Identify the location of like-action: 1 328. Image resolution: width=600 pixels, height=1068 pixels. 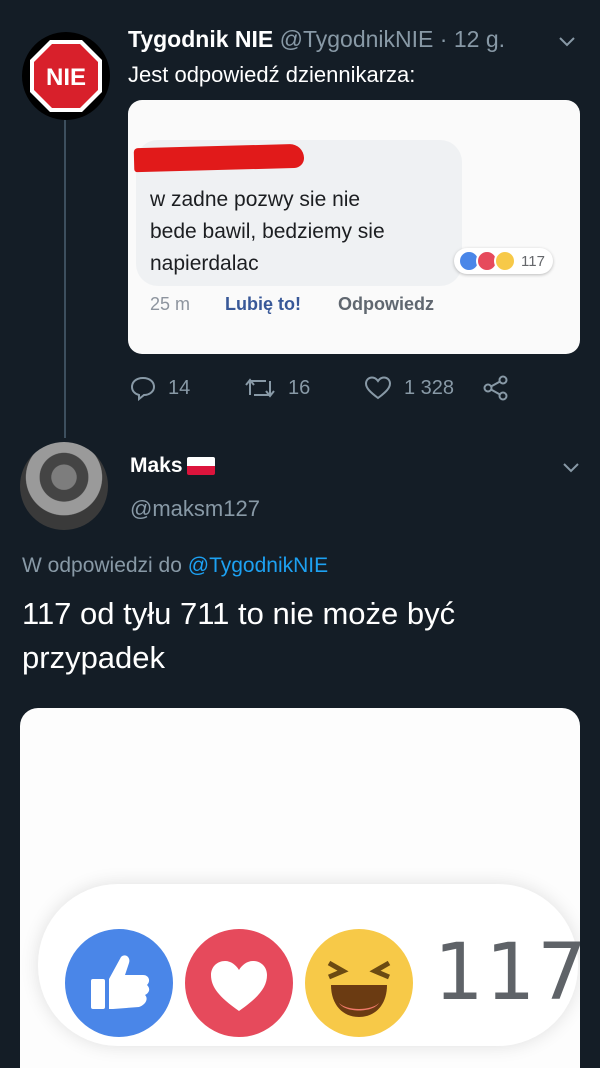
(409, 388).